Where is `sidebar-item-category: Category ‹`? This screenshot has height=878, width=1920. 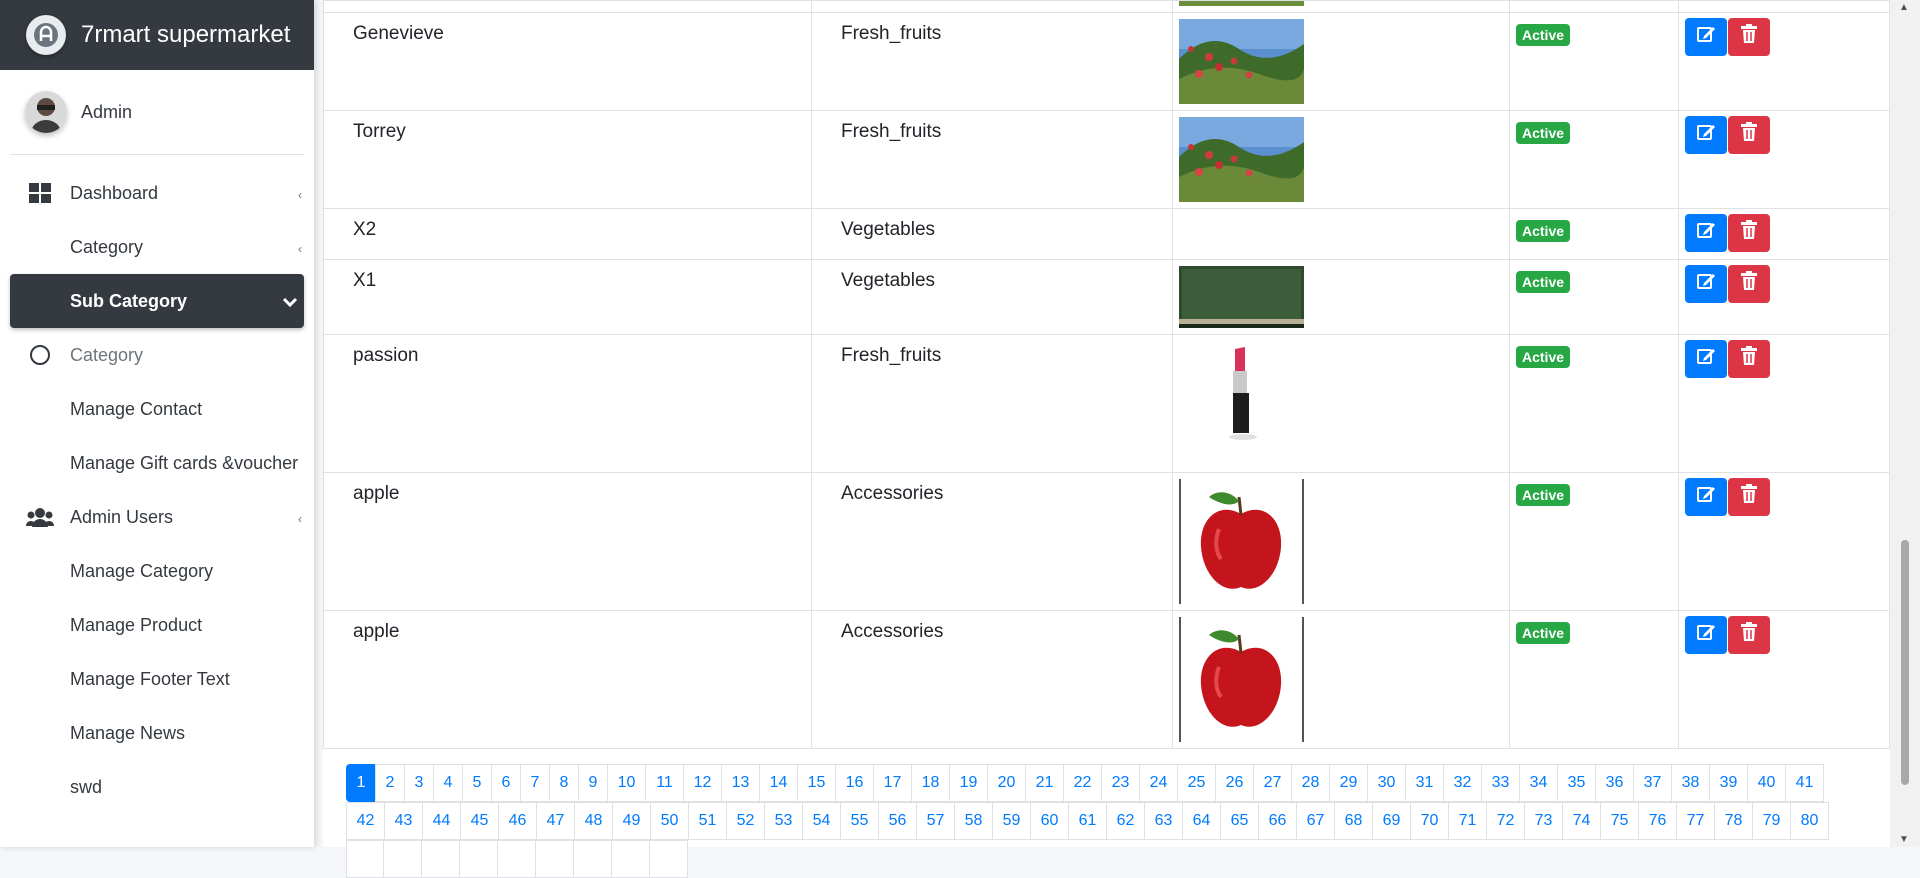
sidebar-item-category: Category ‹ is located at coordinates (157, 247).